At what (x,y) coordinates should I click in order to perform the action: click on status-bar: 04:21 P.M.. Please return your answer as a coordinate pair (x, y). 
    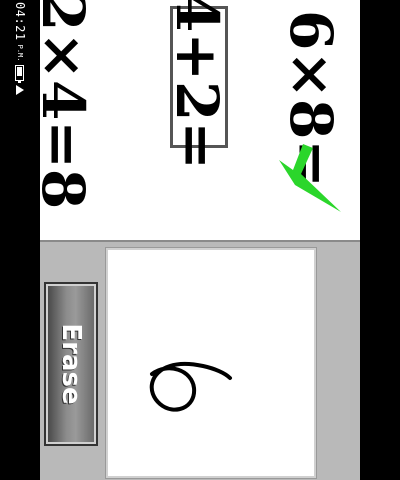
    Looking at the image, I should click on (20, 62).